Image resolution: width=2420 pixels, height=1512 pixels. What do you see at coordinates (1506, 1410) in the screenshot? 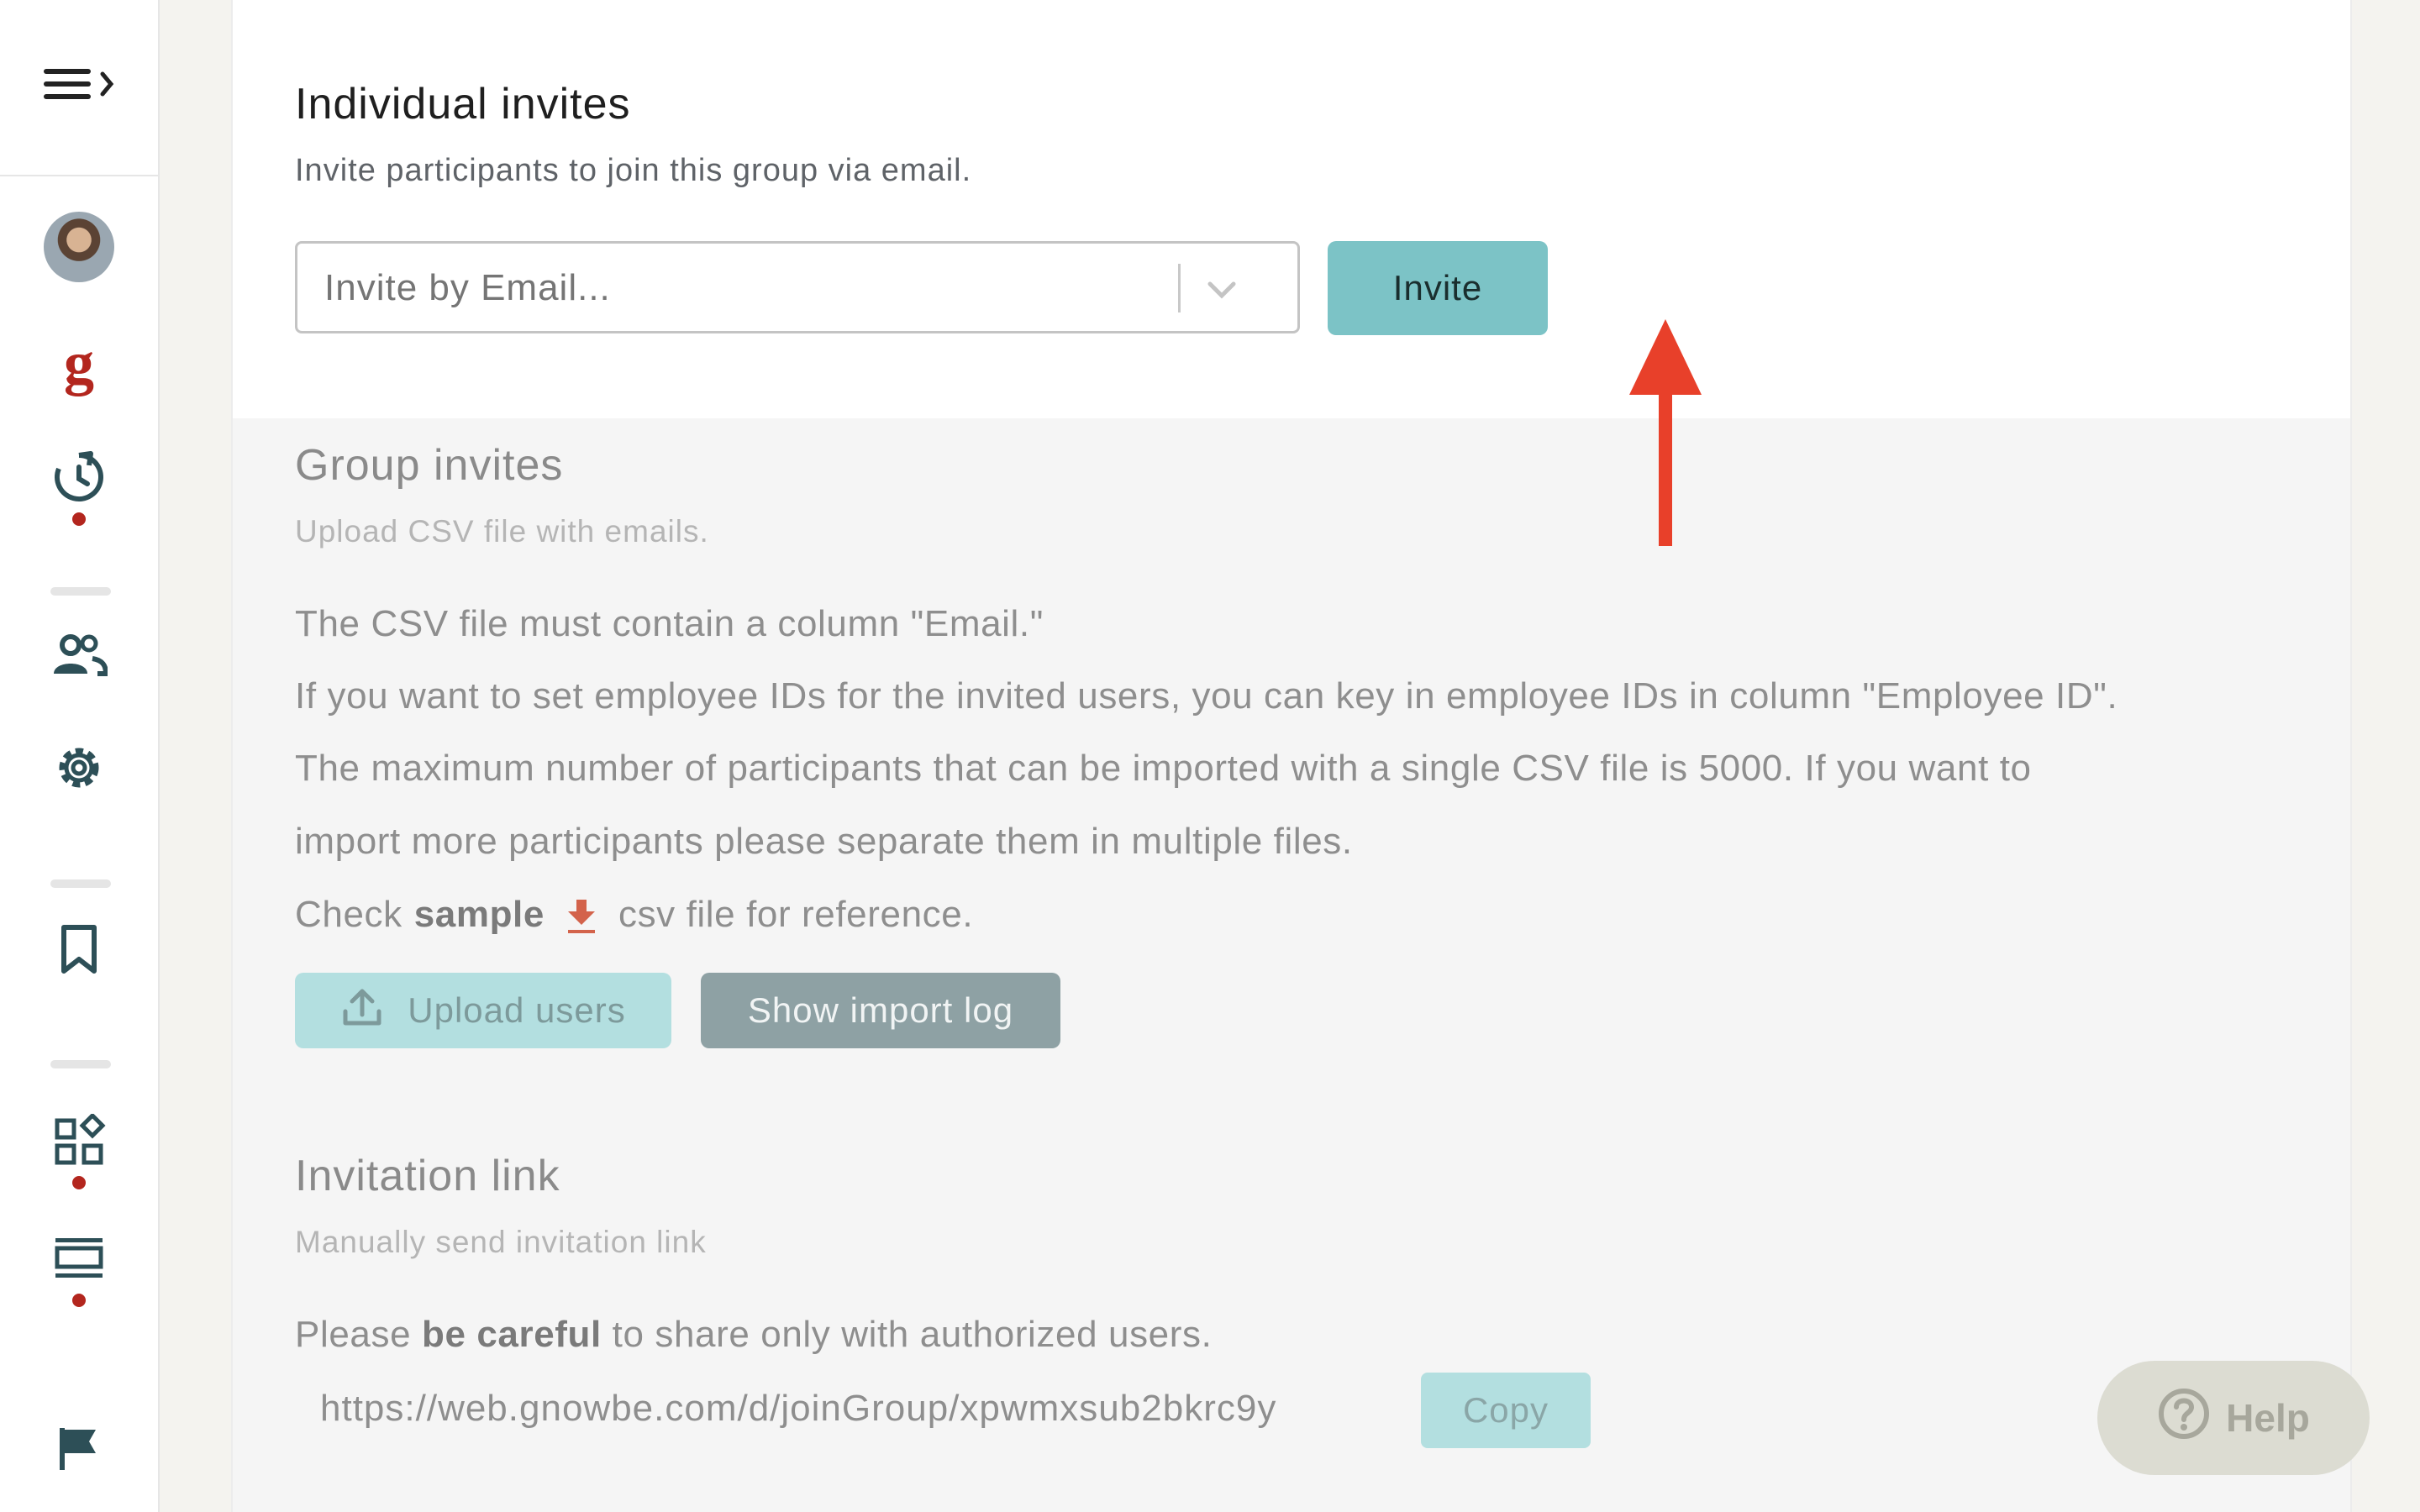
I see `copy-button: Copy` at bounding box center [1506, 1410].